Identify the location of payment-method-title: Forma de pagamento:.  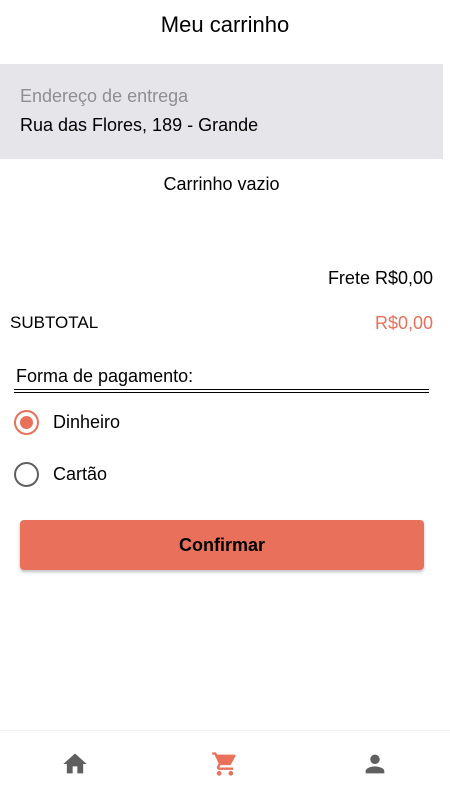
(105, 376).